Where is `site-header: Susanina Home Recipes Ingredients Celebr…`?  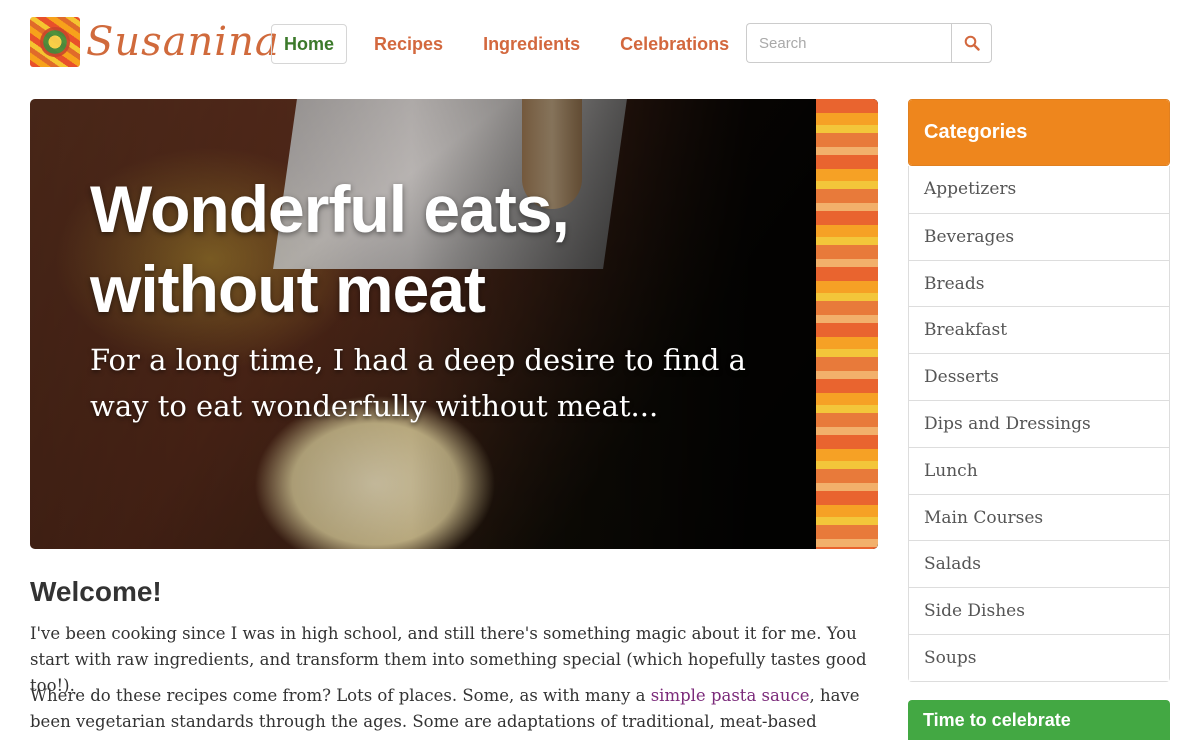 site-header: Susanina Home Recipes Ingredients Celebr… is located at coordinates (600, 45).